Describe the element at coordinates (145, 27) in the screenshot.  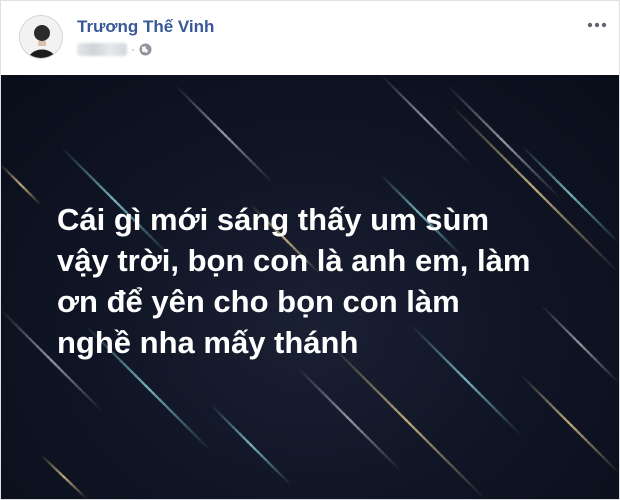
I see `author-name-link: Trương Thế Vinh` at that location.